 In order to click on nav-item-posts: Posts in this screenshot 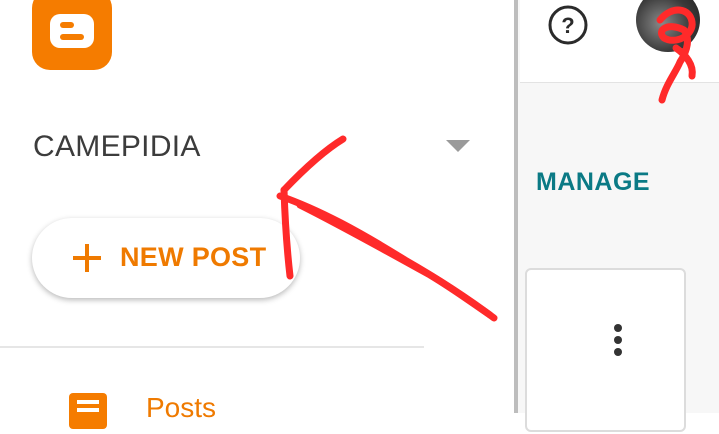, I will do `click(181, 408)`.